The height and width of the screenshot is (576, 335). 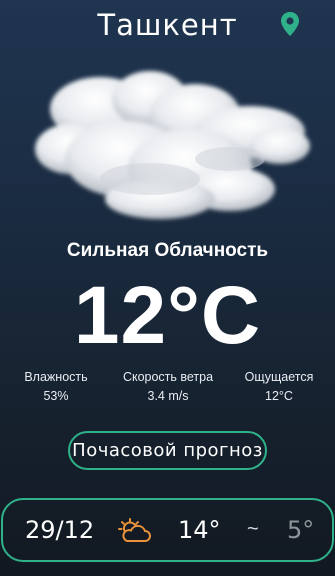 I want to click on wind-label: Скорость ветра, so click(x=168, y=377).